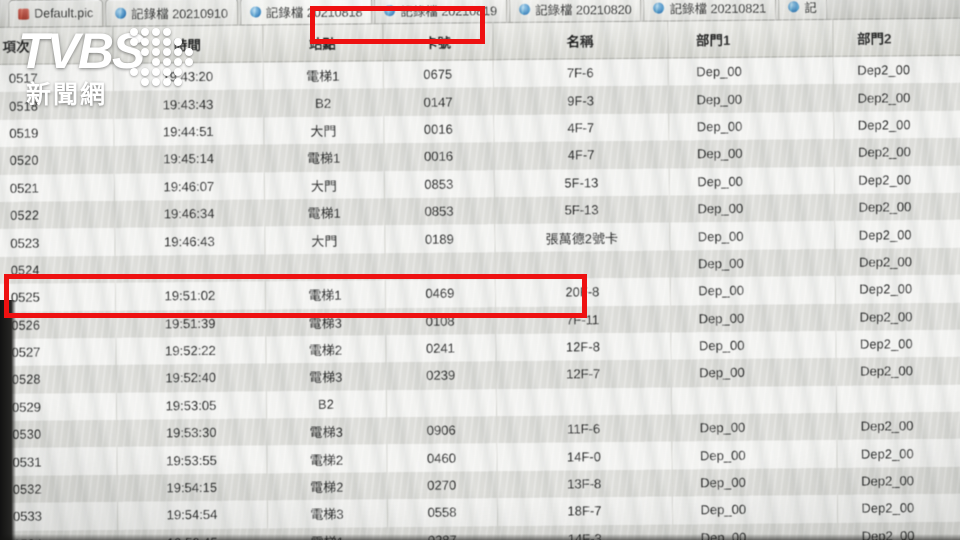 This screenshot has height=540, width=960. Describe the element at coordinates (56, 45) in the screenshot. I see `col-header-index: 項次` at that location.